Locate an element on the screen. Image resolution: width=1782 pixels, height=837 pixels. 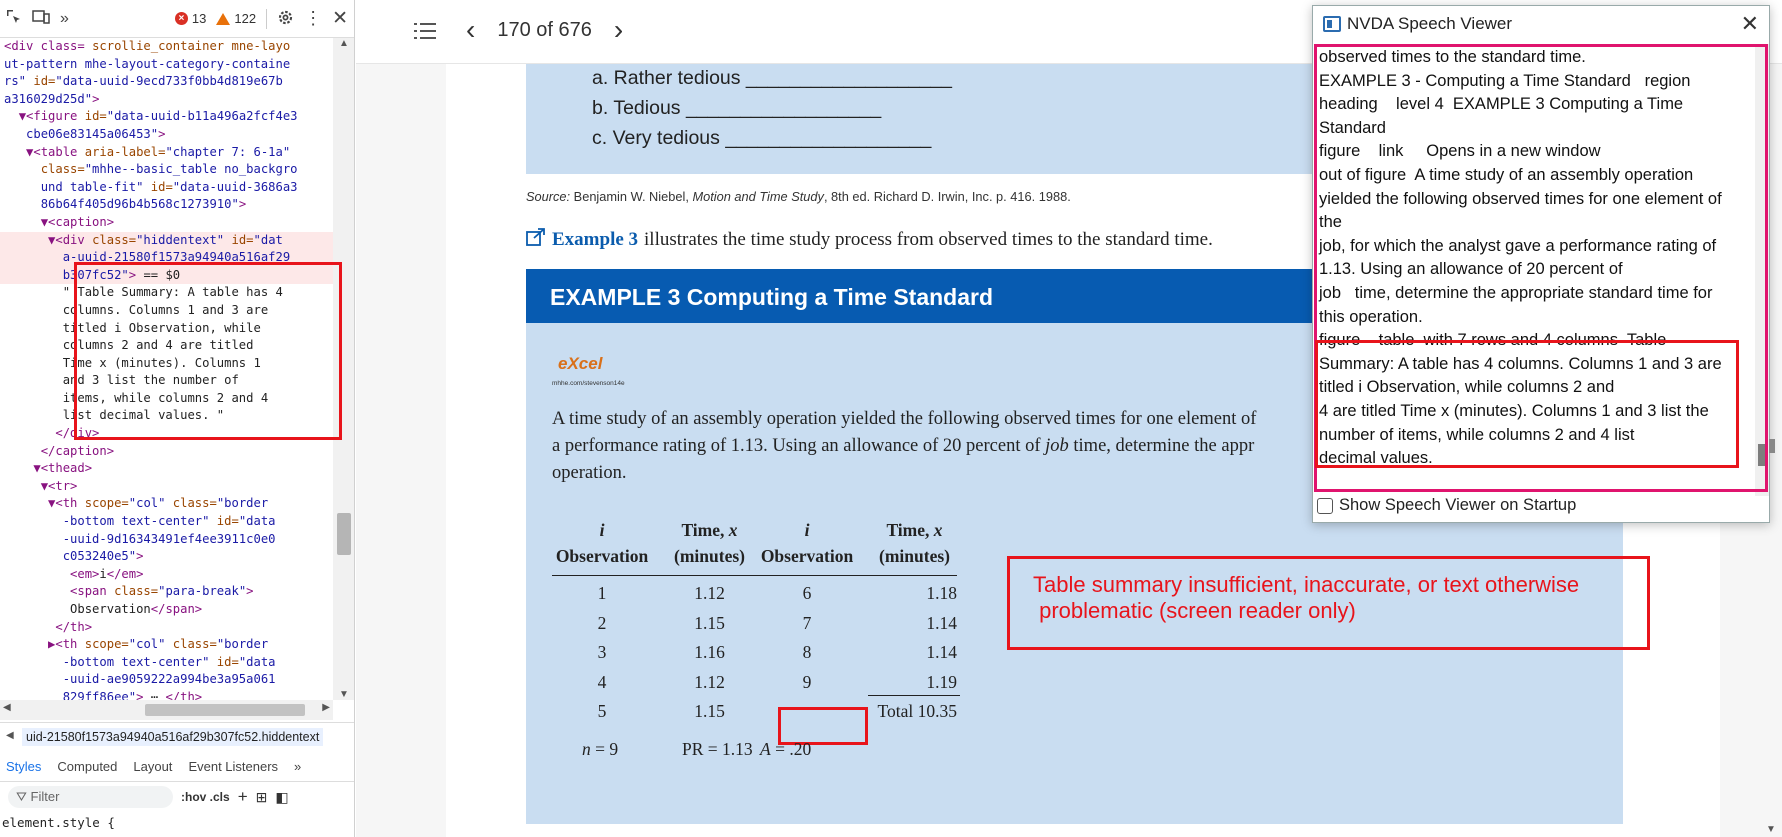
question-item: c. Very tedious ___________________ is located at coordinates (762, 138).